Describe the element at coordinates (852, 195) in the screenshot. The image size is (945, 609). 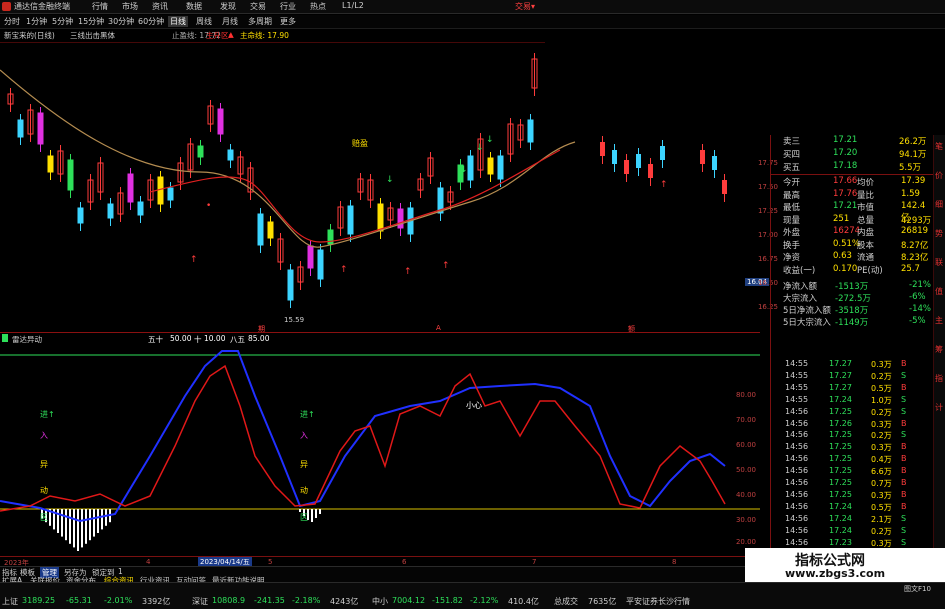
I see `stat-row: 最高 17.76 量比 1.59` at that location.